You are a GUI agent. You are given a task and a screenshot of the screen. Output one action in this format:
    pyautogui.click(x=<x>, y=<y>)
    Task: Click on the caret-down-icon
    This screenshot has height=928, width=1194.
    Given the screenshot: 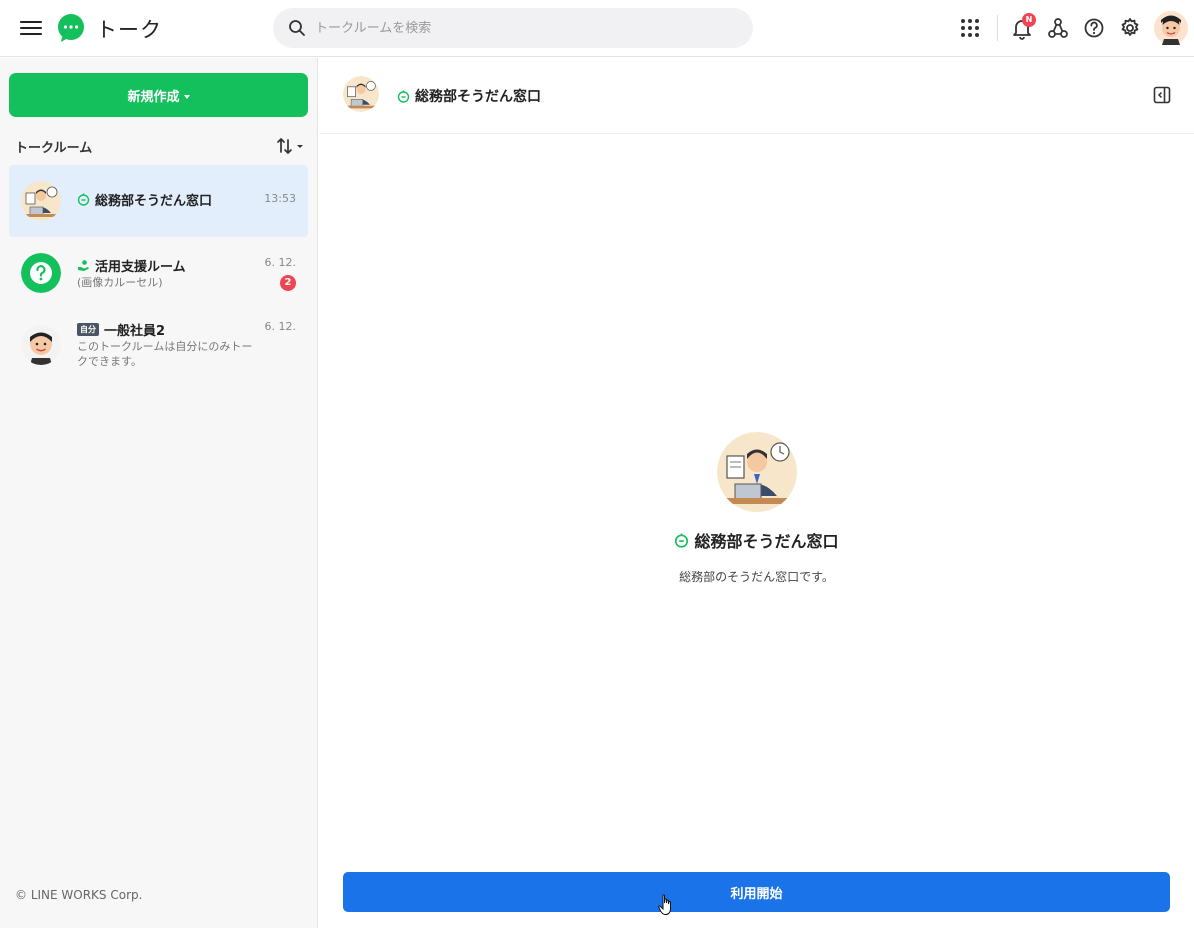 What is the action you would take?
    pyautogui.click(x=186, y=97)
    